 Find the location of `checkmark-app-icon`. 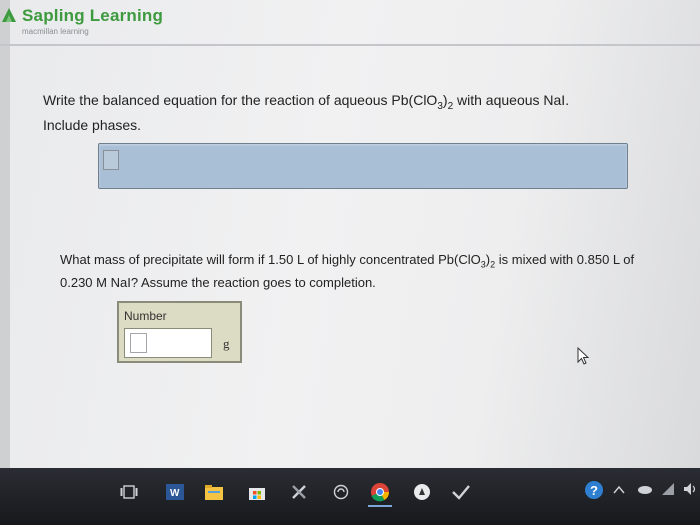

checkmark-app-icon is located at coordinates (461, 492).